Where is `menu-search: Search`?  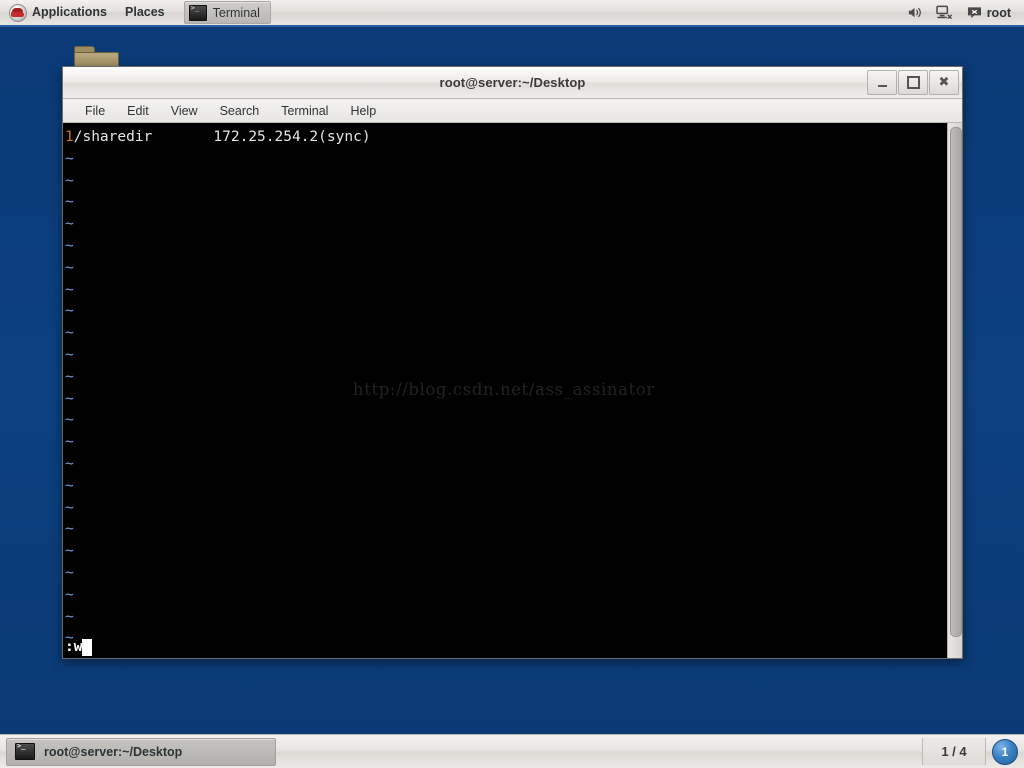
menu-search: Search is located at coordinates (240, 111).